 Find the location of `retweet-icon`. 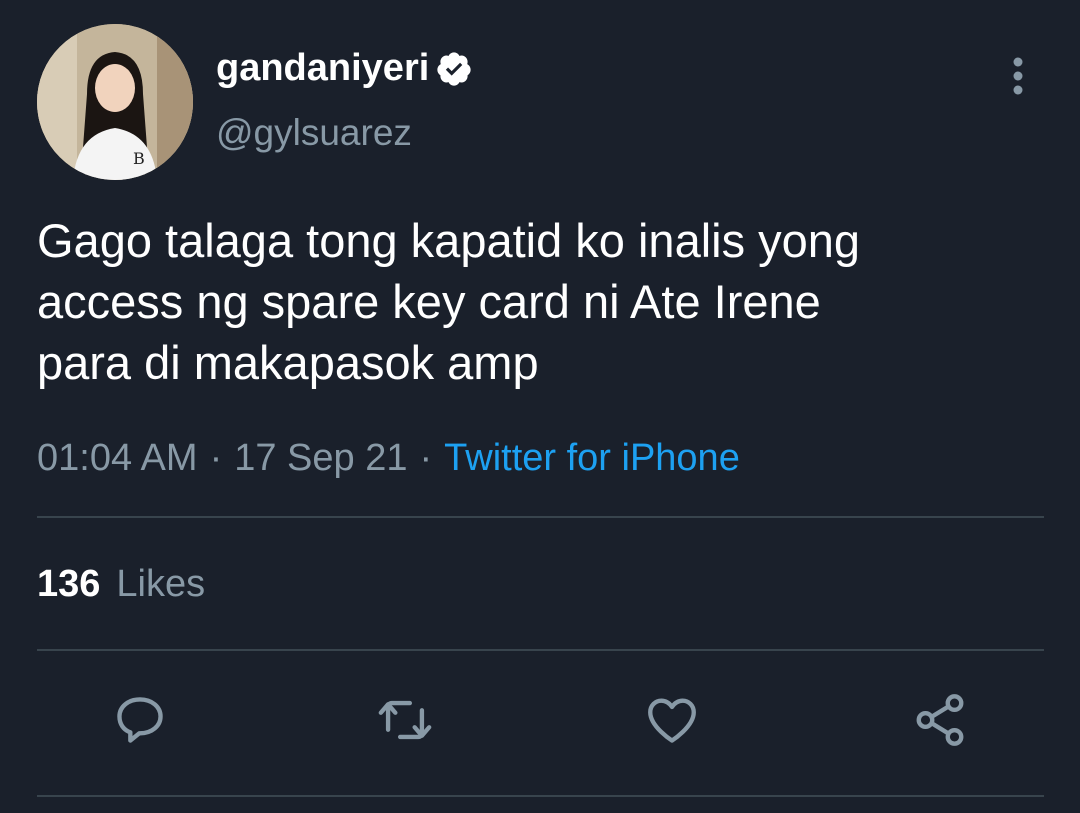

retweet-icon is located at coordinates (405, 720).